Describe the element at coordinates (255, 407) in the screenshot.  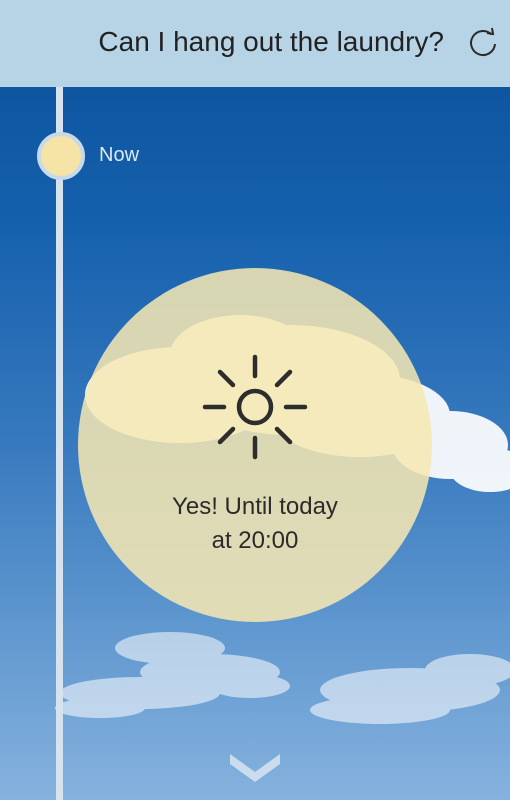
I see `sun-icon` at that location.